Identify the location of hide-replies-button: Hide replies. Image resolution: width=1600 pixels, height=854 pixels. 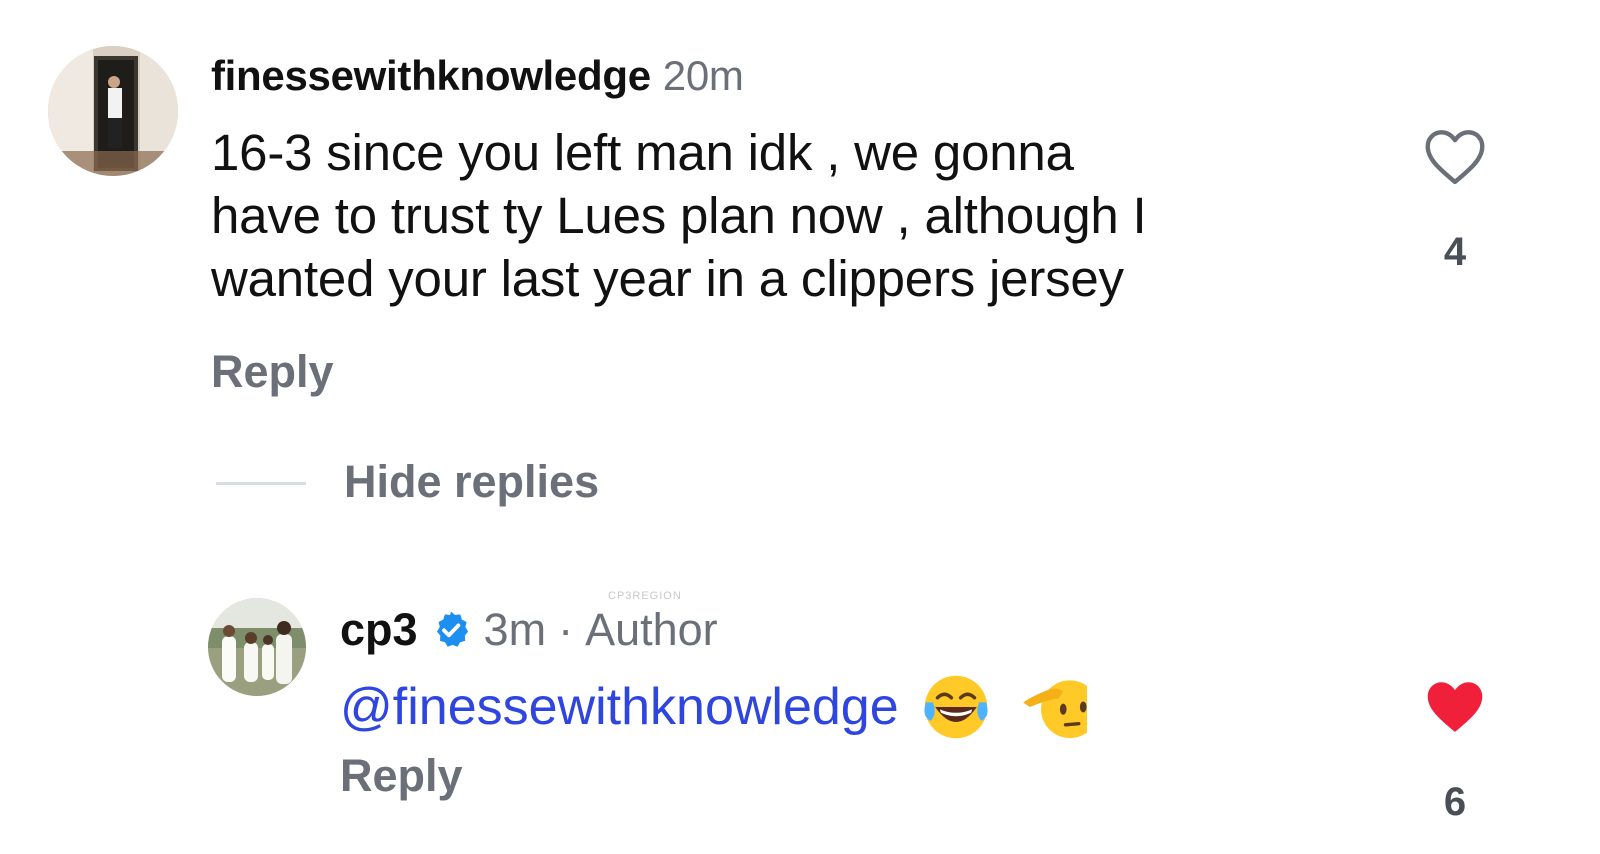
(471, 482).